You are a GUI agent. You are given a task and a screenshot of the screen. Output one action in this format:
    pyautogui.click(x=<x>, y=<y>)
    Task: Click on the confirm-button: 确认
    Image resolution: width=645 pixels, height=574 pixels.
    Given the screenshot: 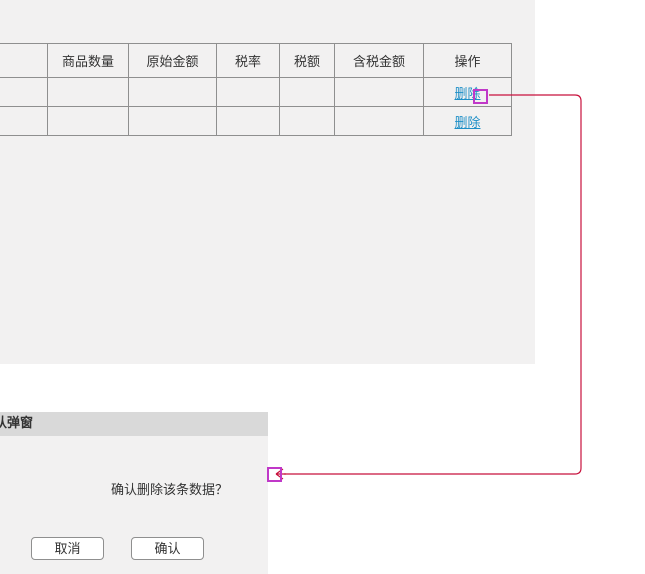 What is the action you would take?
    pyautogui.click(x=167, y=548)
    